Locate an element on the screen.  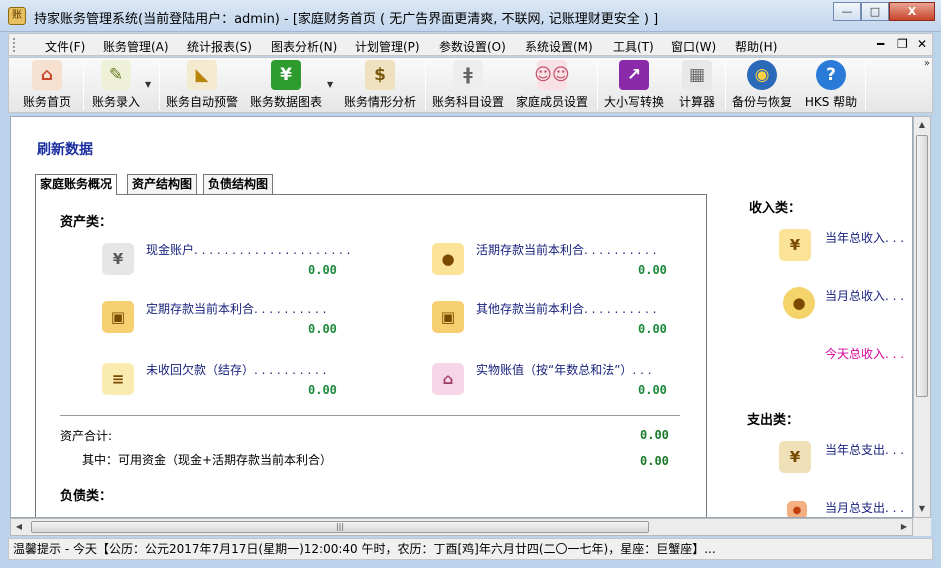
backup-button: ◉ 备份与恢复 is located at coordinates (762, 85).